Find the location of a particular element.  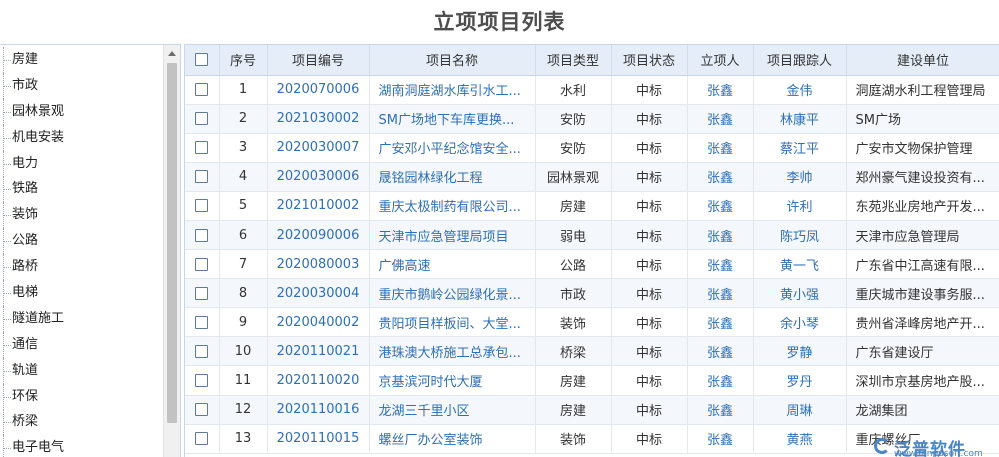

tracker-link: 林康平 is located at coordinates (800, 119).